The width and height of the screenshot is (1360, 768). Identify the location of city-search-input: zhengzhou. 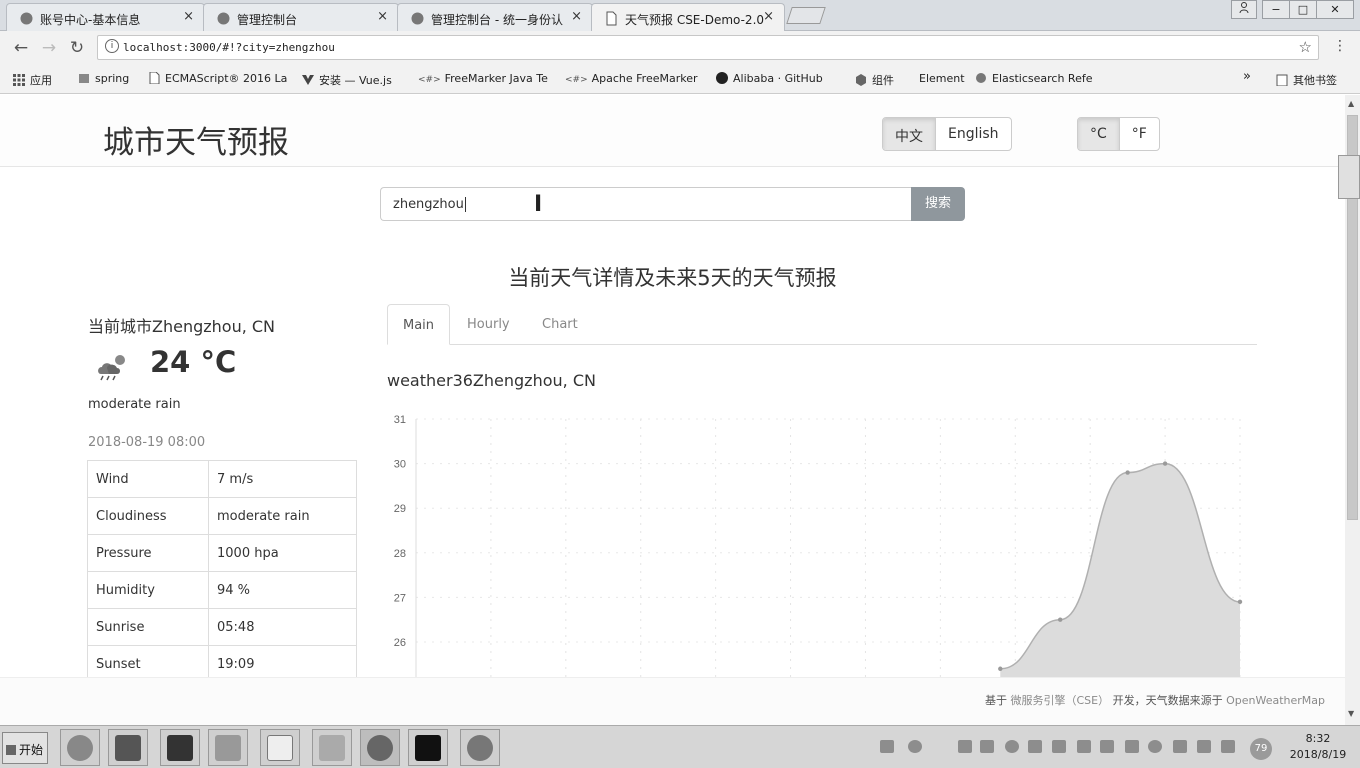
(646, 204).